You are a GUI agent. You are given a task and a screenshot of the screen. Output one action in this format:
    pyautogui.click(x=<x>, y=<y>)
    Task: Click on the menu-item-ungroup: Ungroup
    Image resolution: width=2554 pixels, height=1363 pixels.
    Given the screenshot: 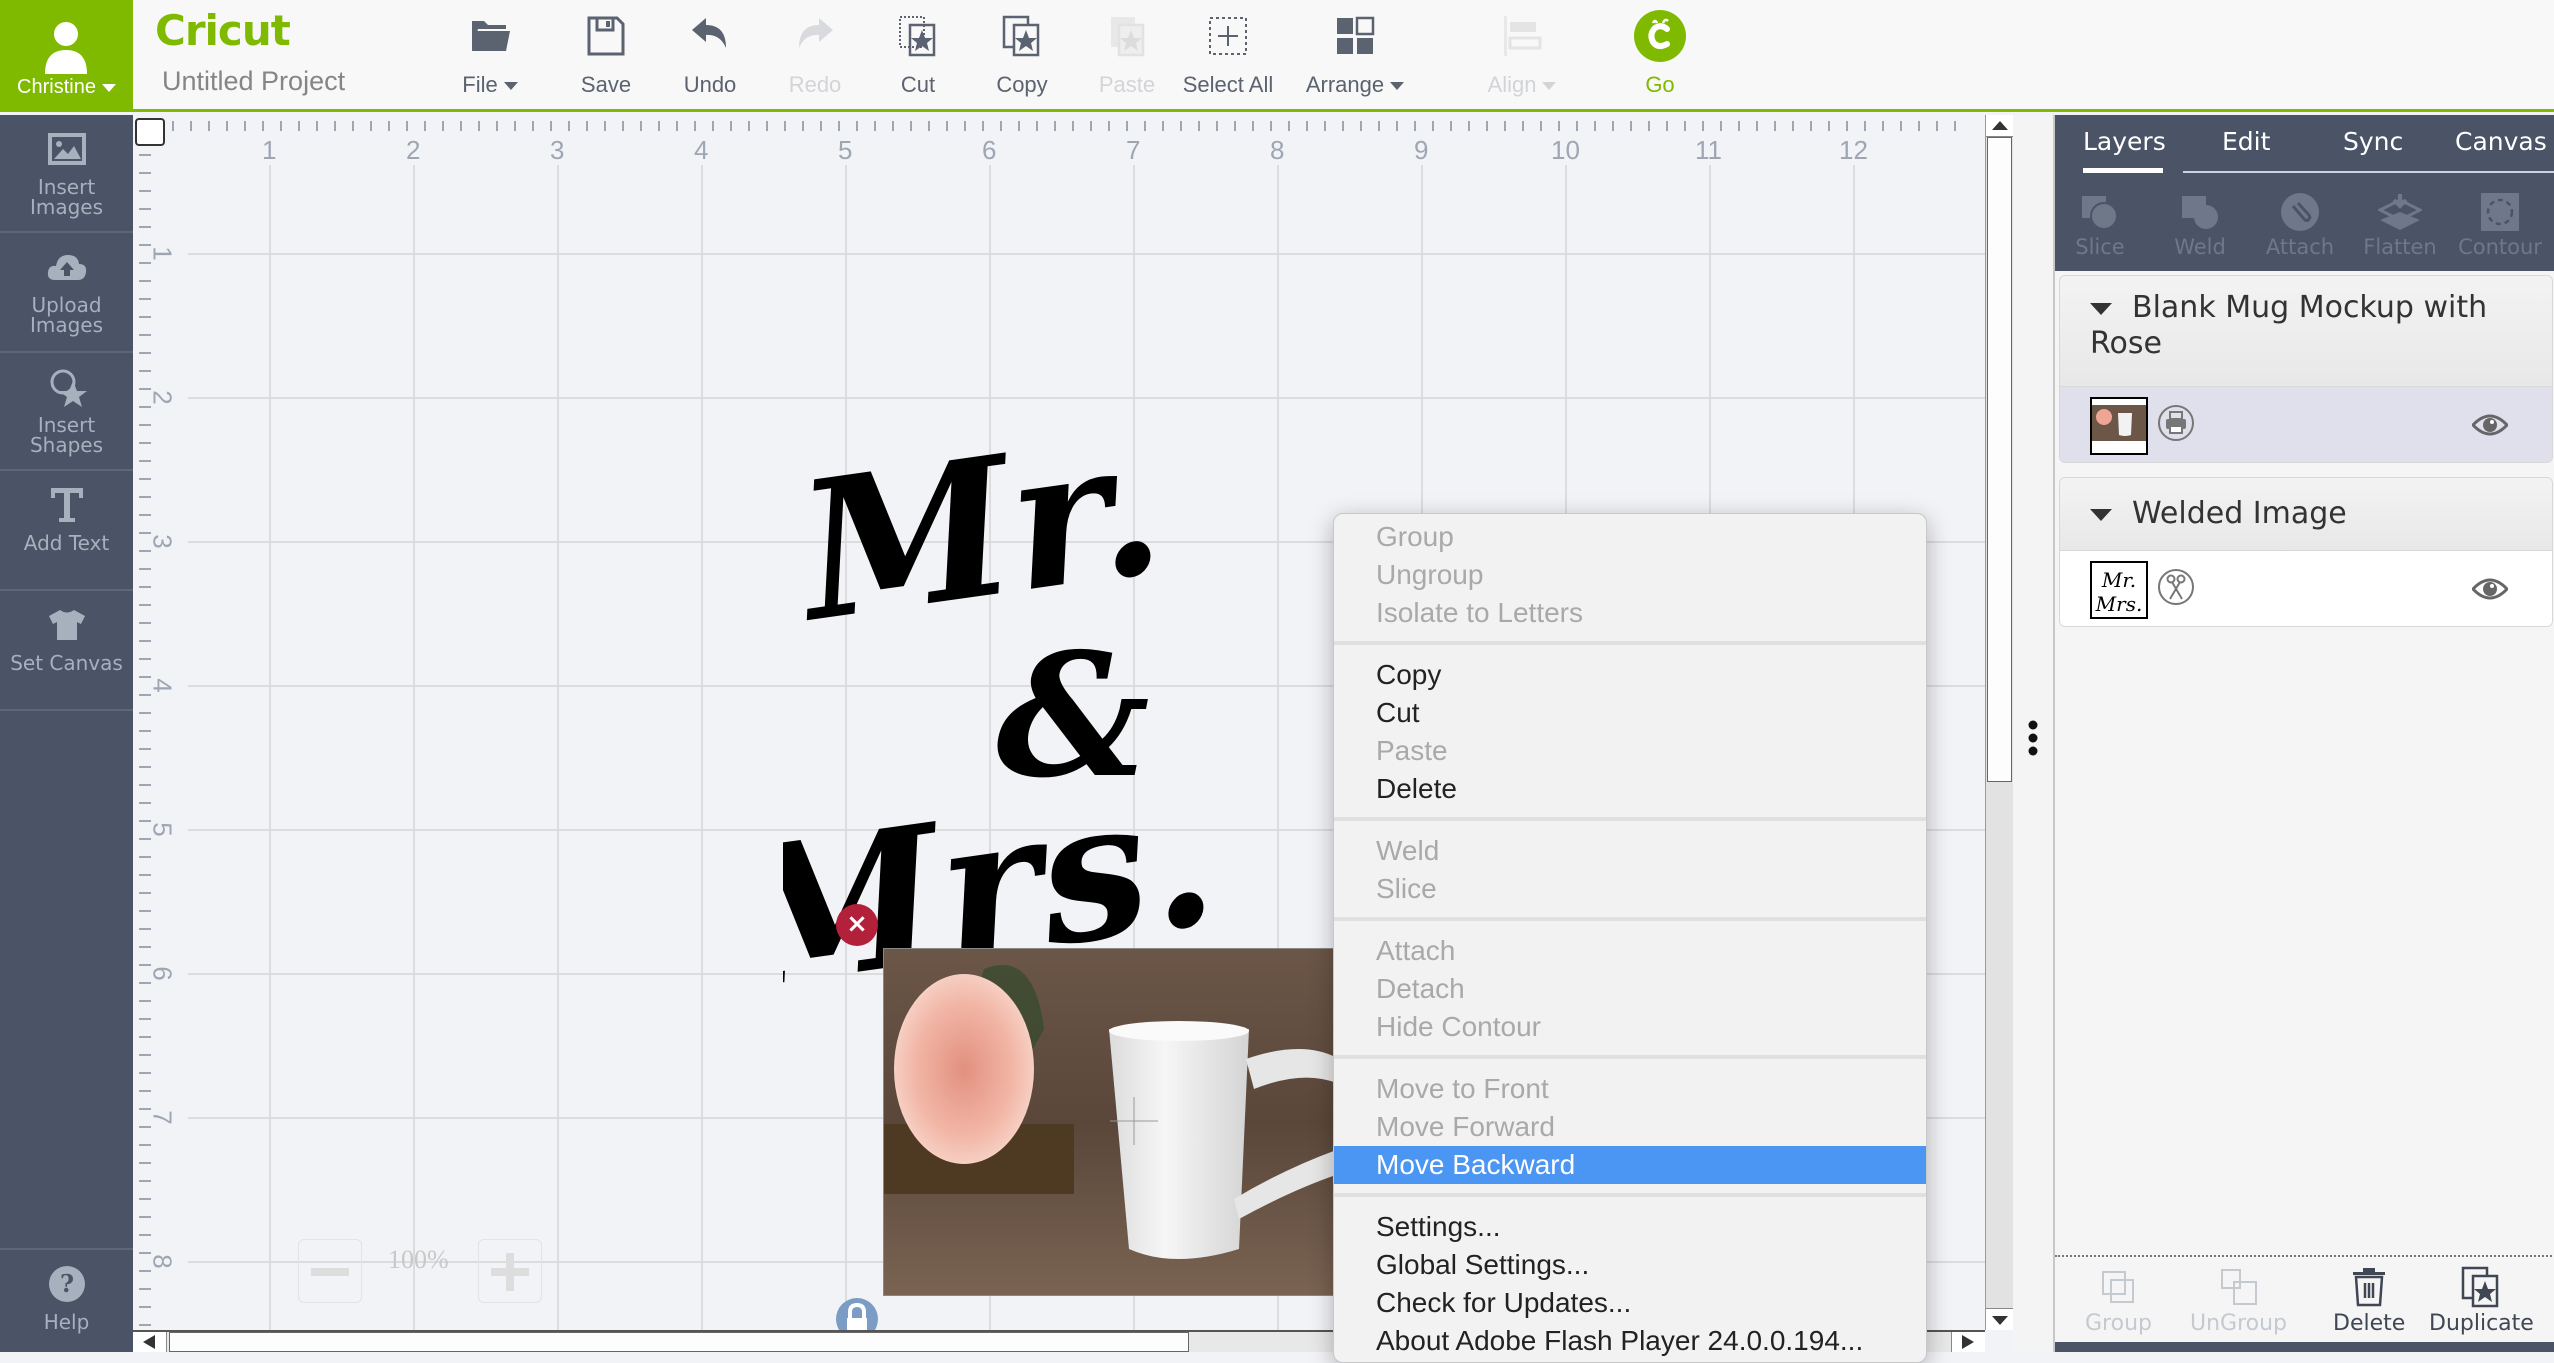 What is the action you would take?
    pyautogui.click(x=1630, y=575)
    